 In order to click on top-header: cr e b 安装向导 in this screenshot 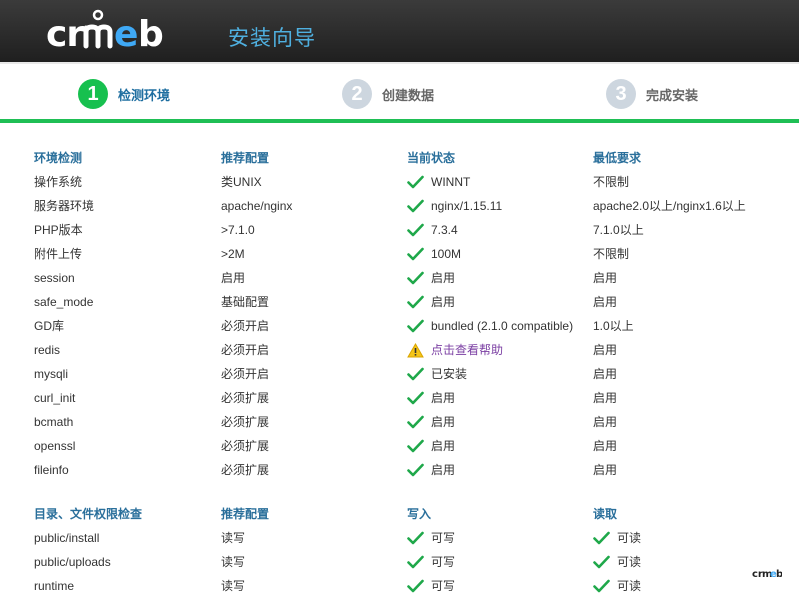, I will do `click(399, 32)`.